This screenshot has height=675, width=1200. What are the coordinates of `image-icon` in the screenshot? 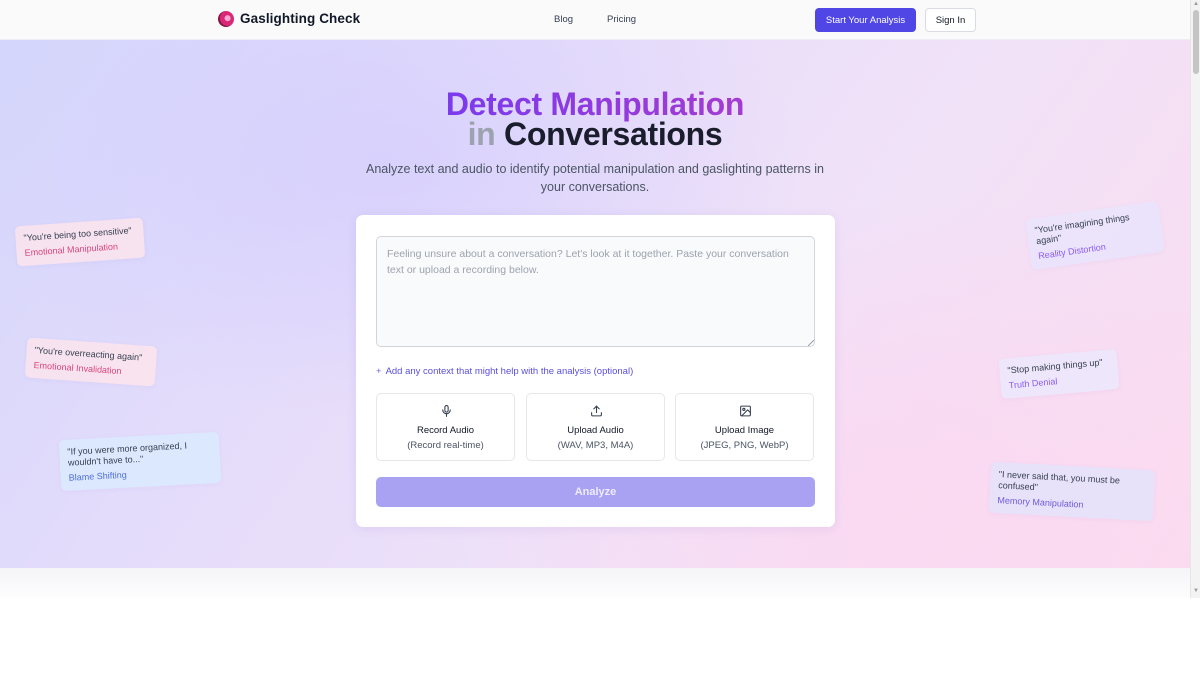 It's located at (745, 411).